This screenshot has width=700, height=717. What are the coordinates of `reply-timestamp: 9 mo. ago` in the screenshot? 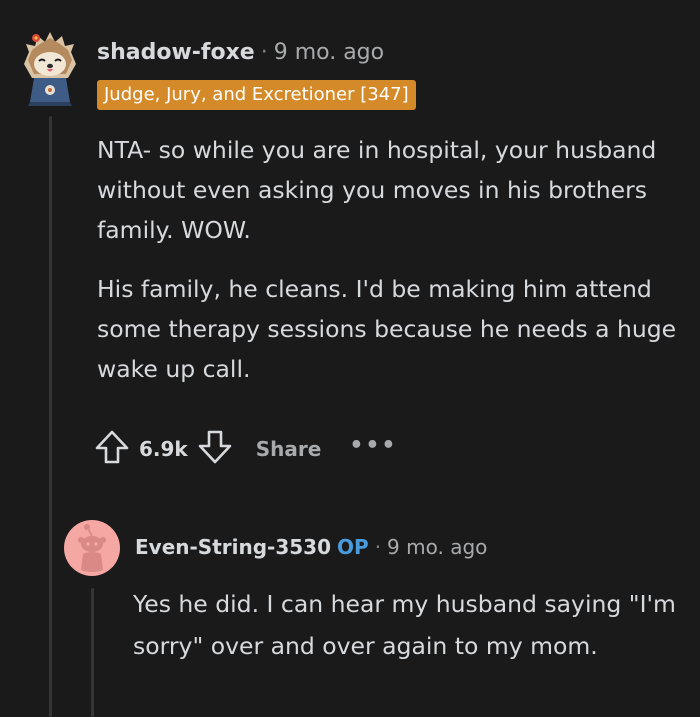 It's located at (437, 547).